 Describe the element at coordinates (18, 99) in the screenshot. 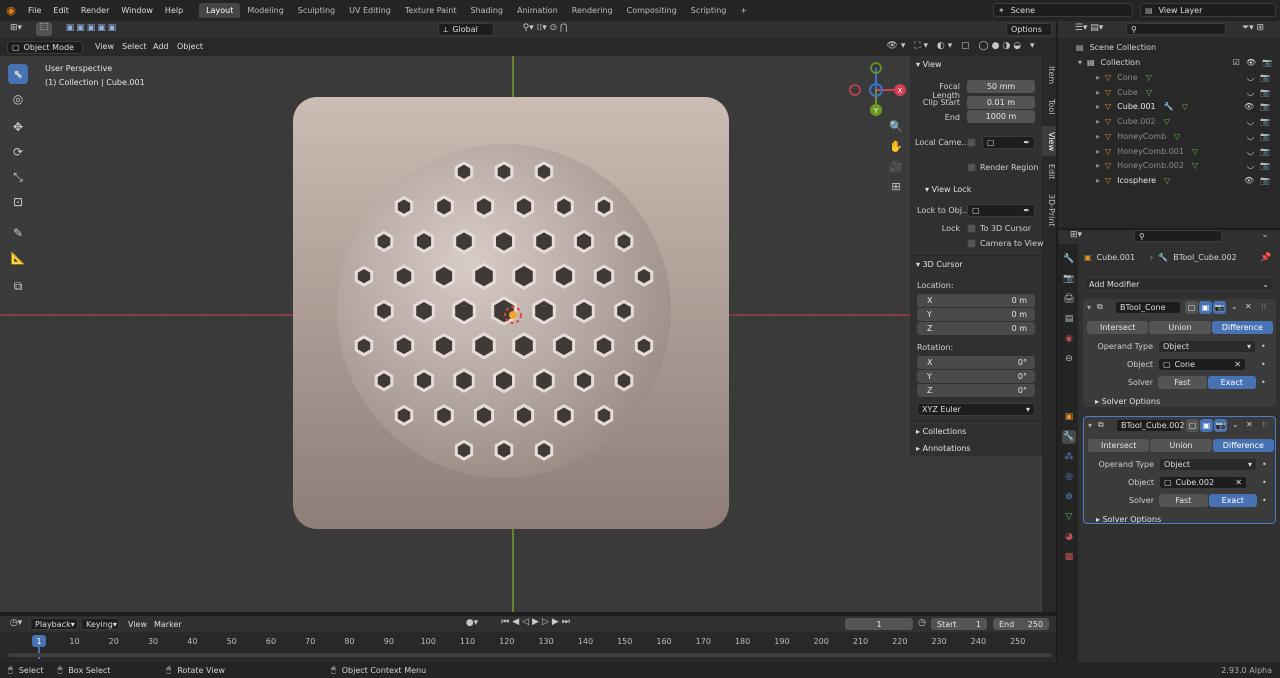

I see `cursor-tool-icon: ◎` at that location.